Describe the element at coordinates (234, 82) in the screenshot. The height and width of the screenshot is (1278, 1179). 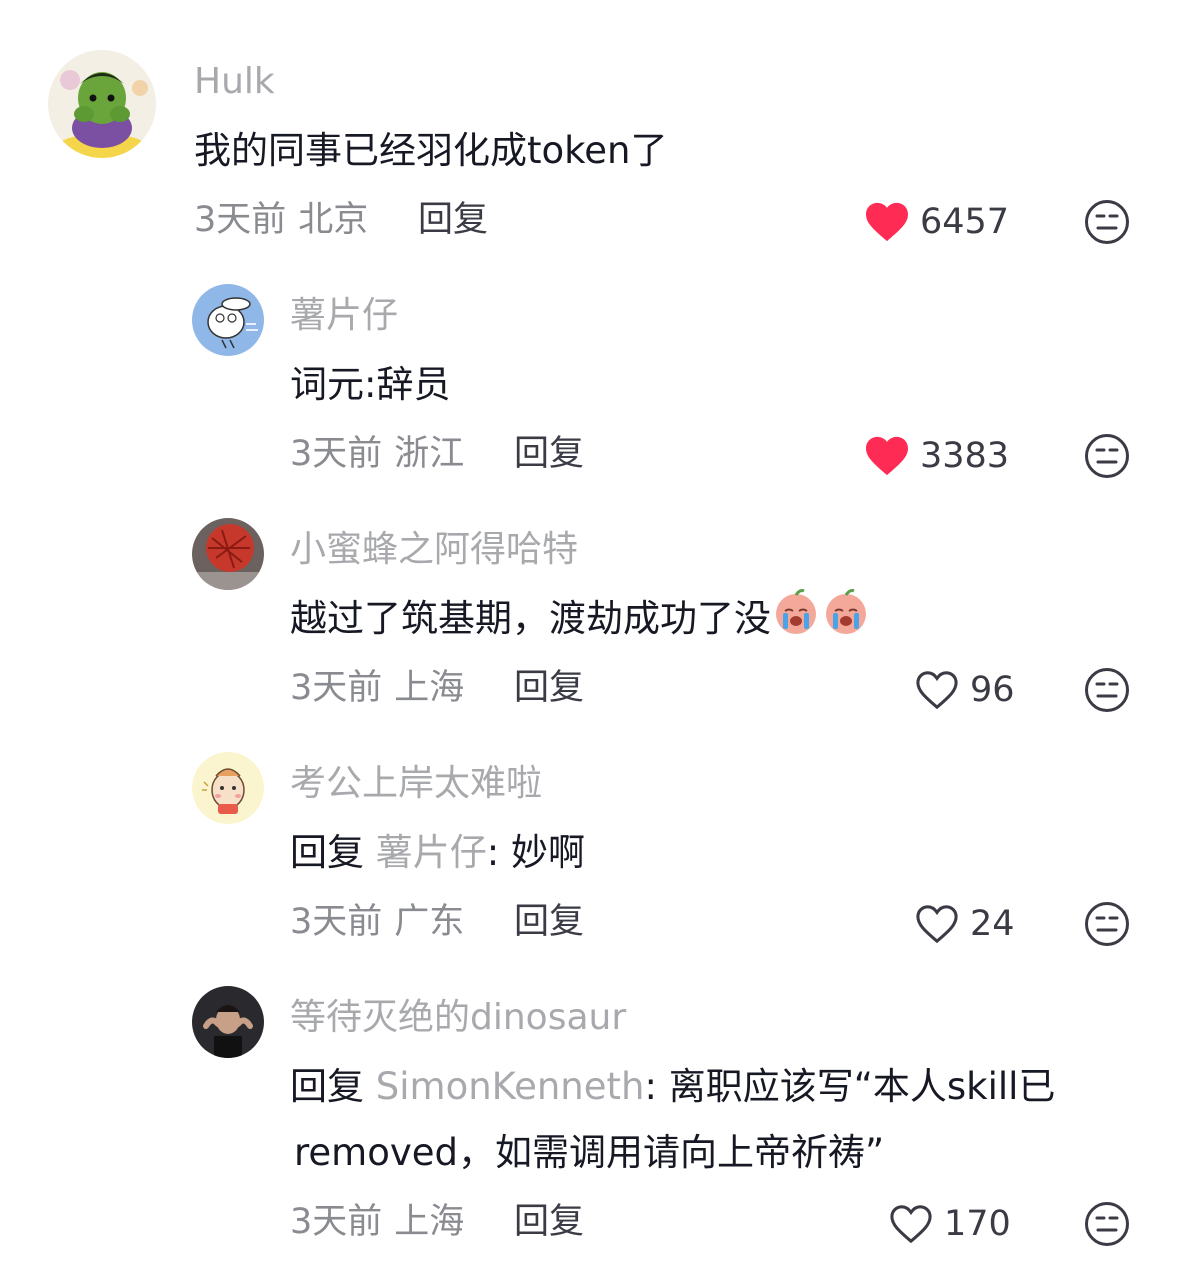
I see `username: Hulk` at that location.